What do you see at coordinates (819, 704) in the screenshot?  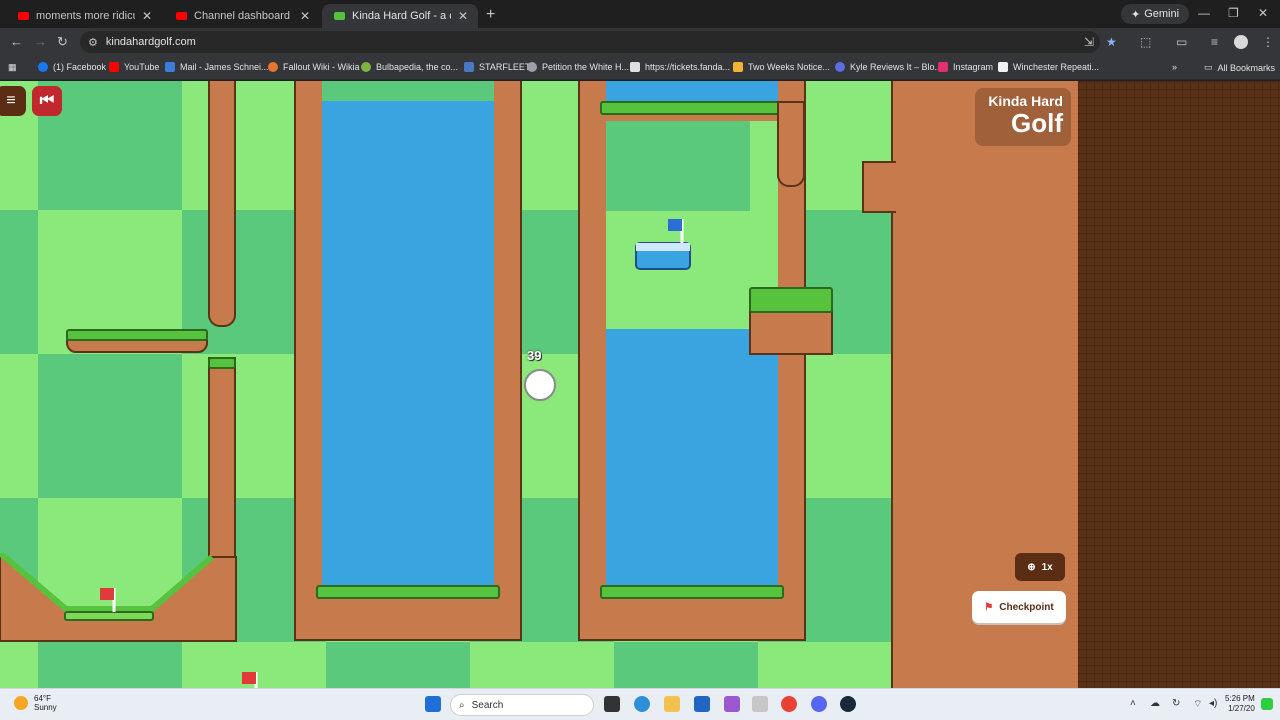 I see `discord-icon` at bounding box center [819, 704].